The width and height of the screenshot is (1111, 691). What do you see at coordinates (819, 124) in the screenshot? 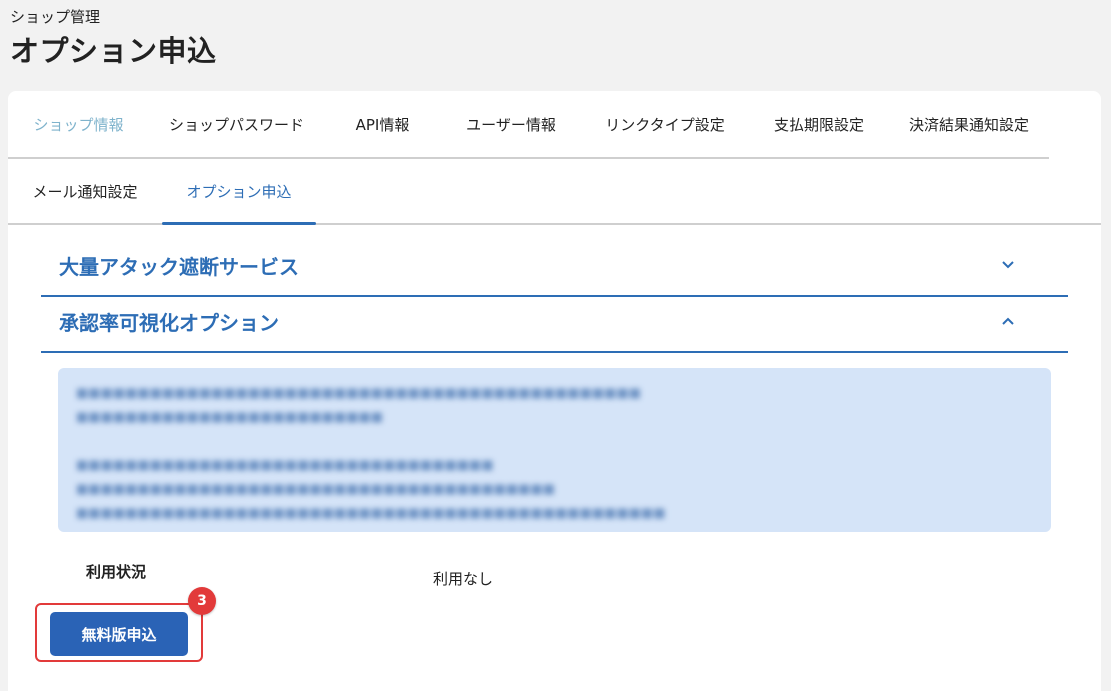
I see `tab-payment-deadline-settings: 支払期限設定` at bounding box center [819, 124].